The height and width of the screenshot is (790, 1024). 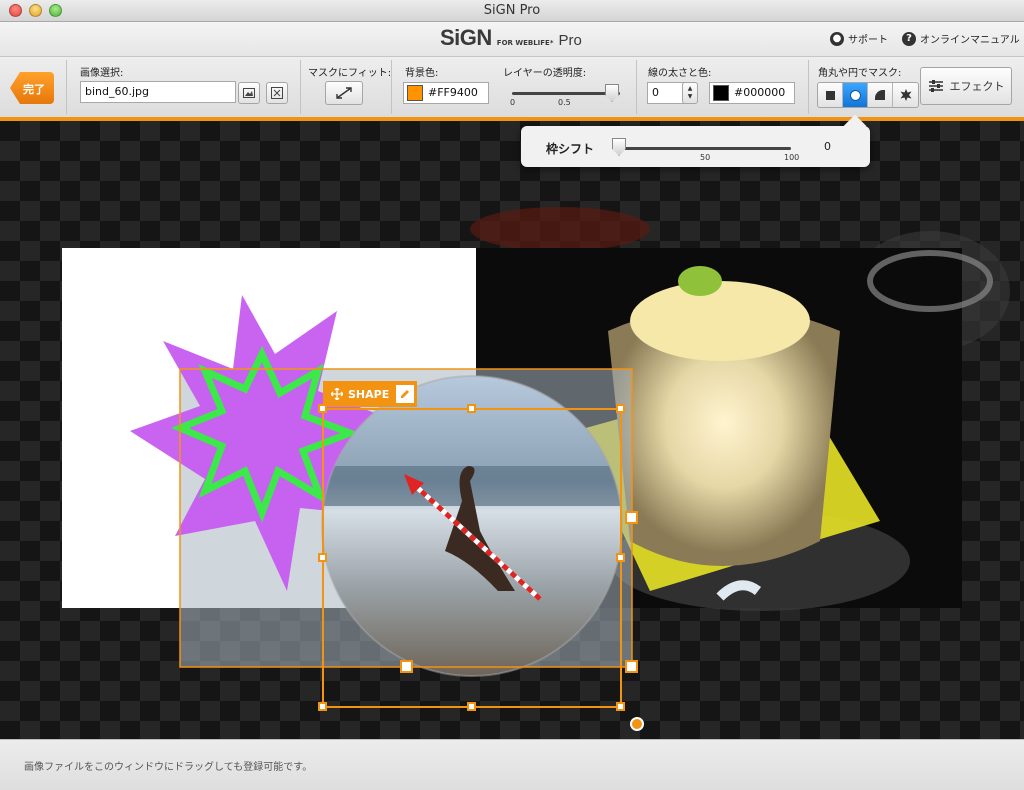 I want to click on move-icon, so click(x=337, y=394).